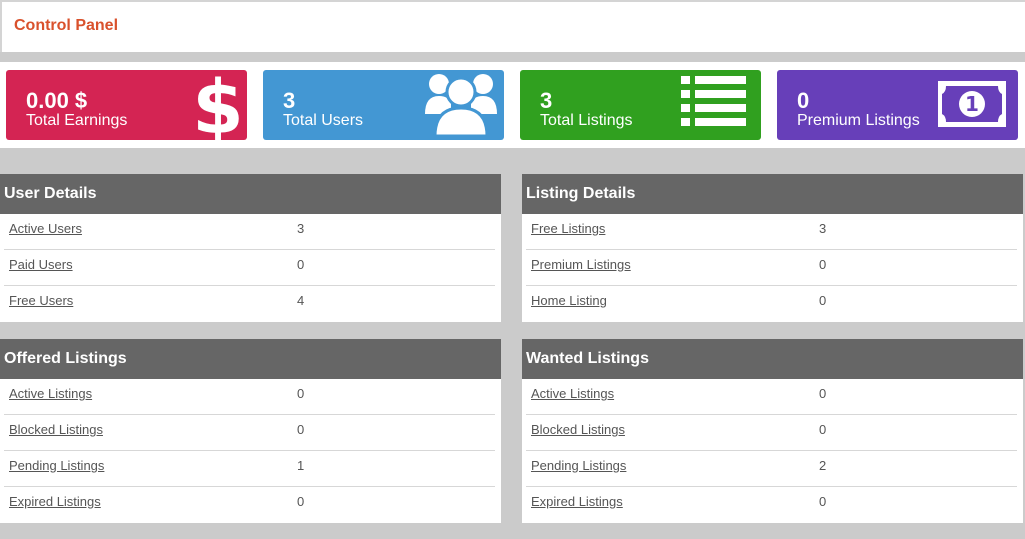 The image size is (1025, 539). I want to click on table-row: Paid Users 0, so click(249, 268).